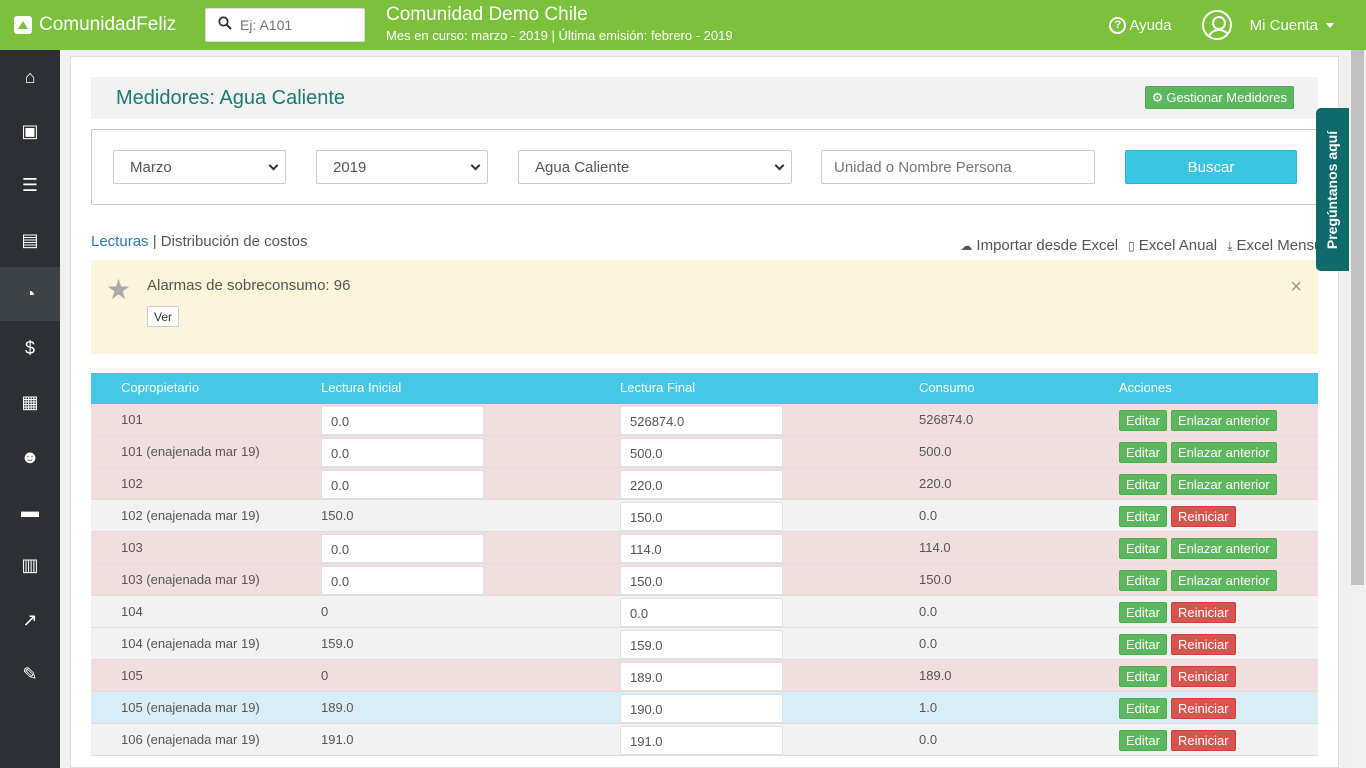  I want to click on final-reading-input: 0.0, so click(701, 612).